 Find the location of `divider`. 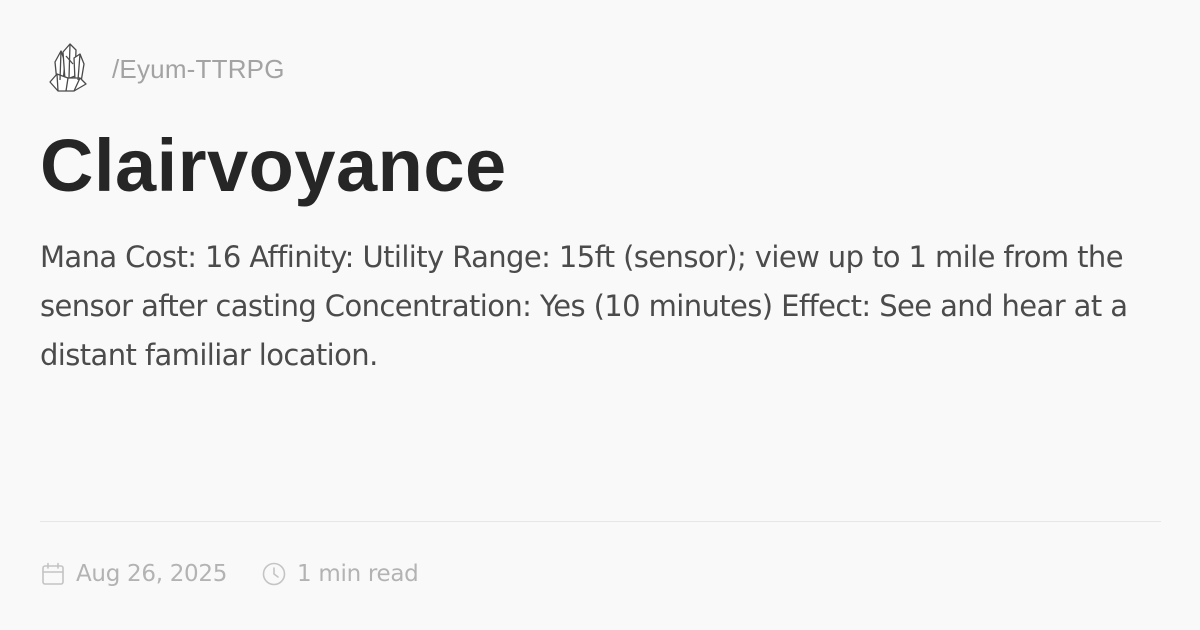

divider is located at coordinates (600, 521).